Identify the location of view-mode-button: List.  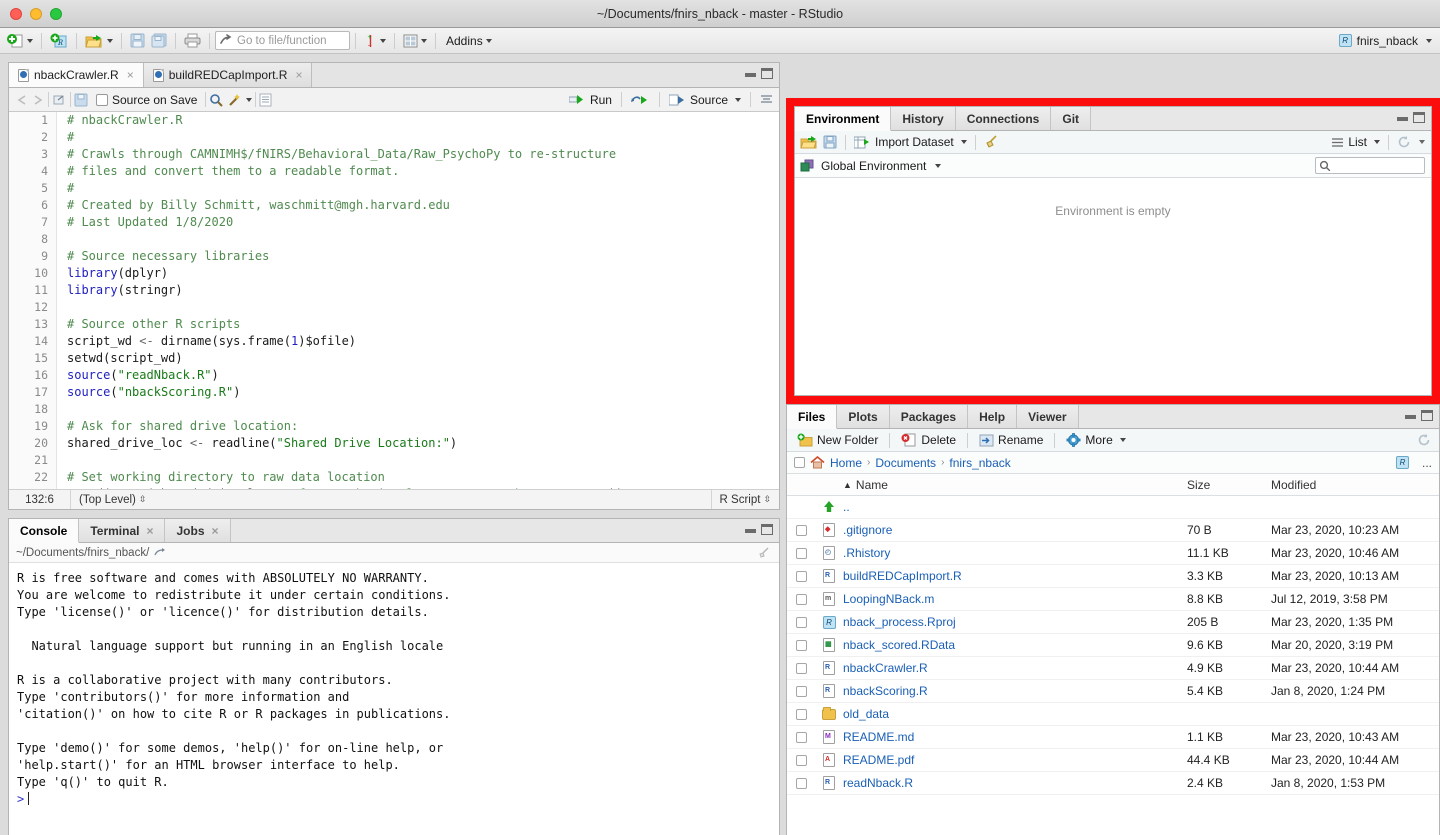
(1355, 142).